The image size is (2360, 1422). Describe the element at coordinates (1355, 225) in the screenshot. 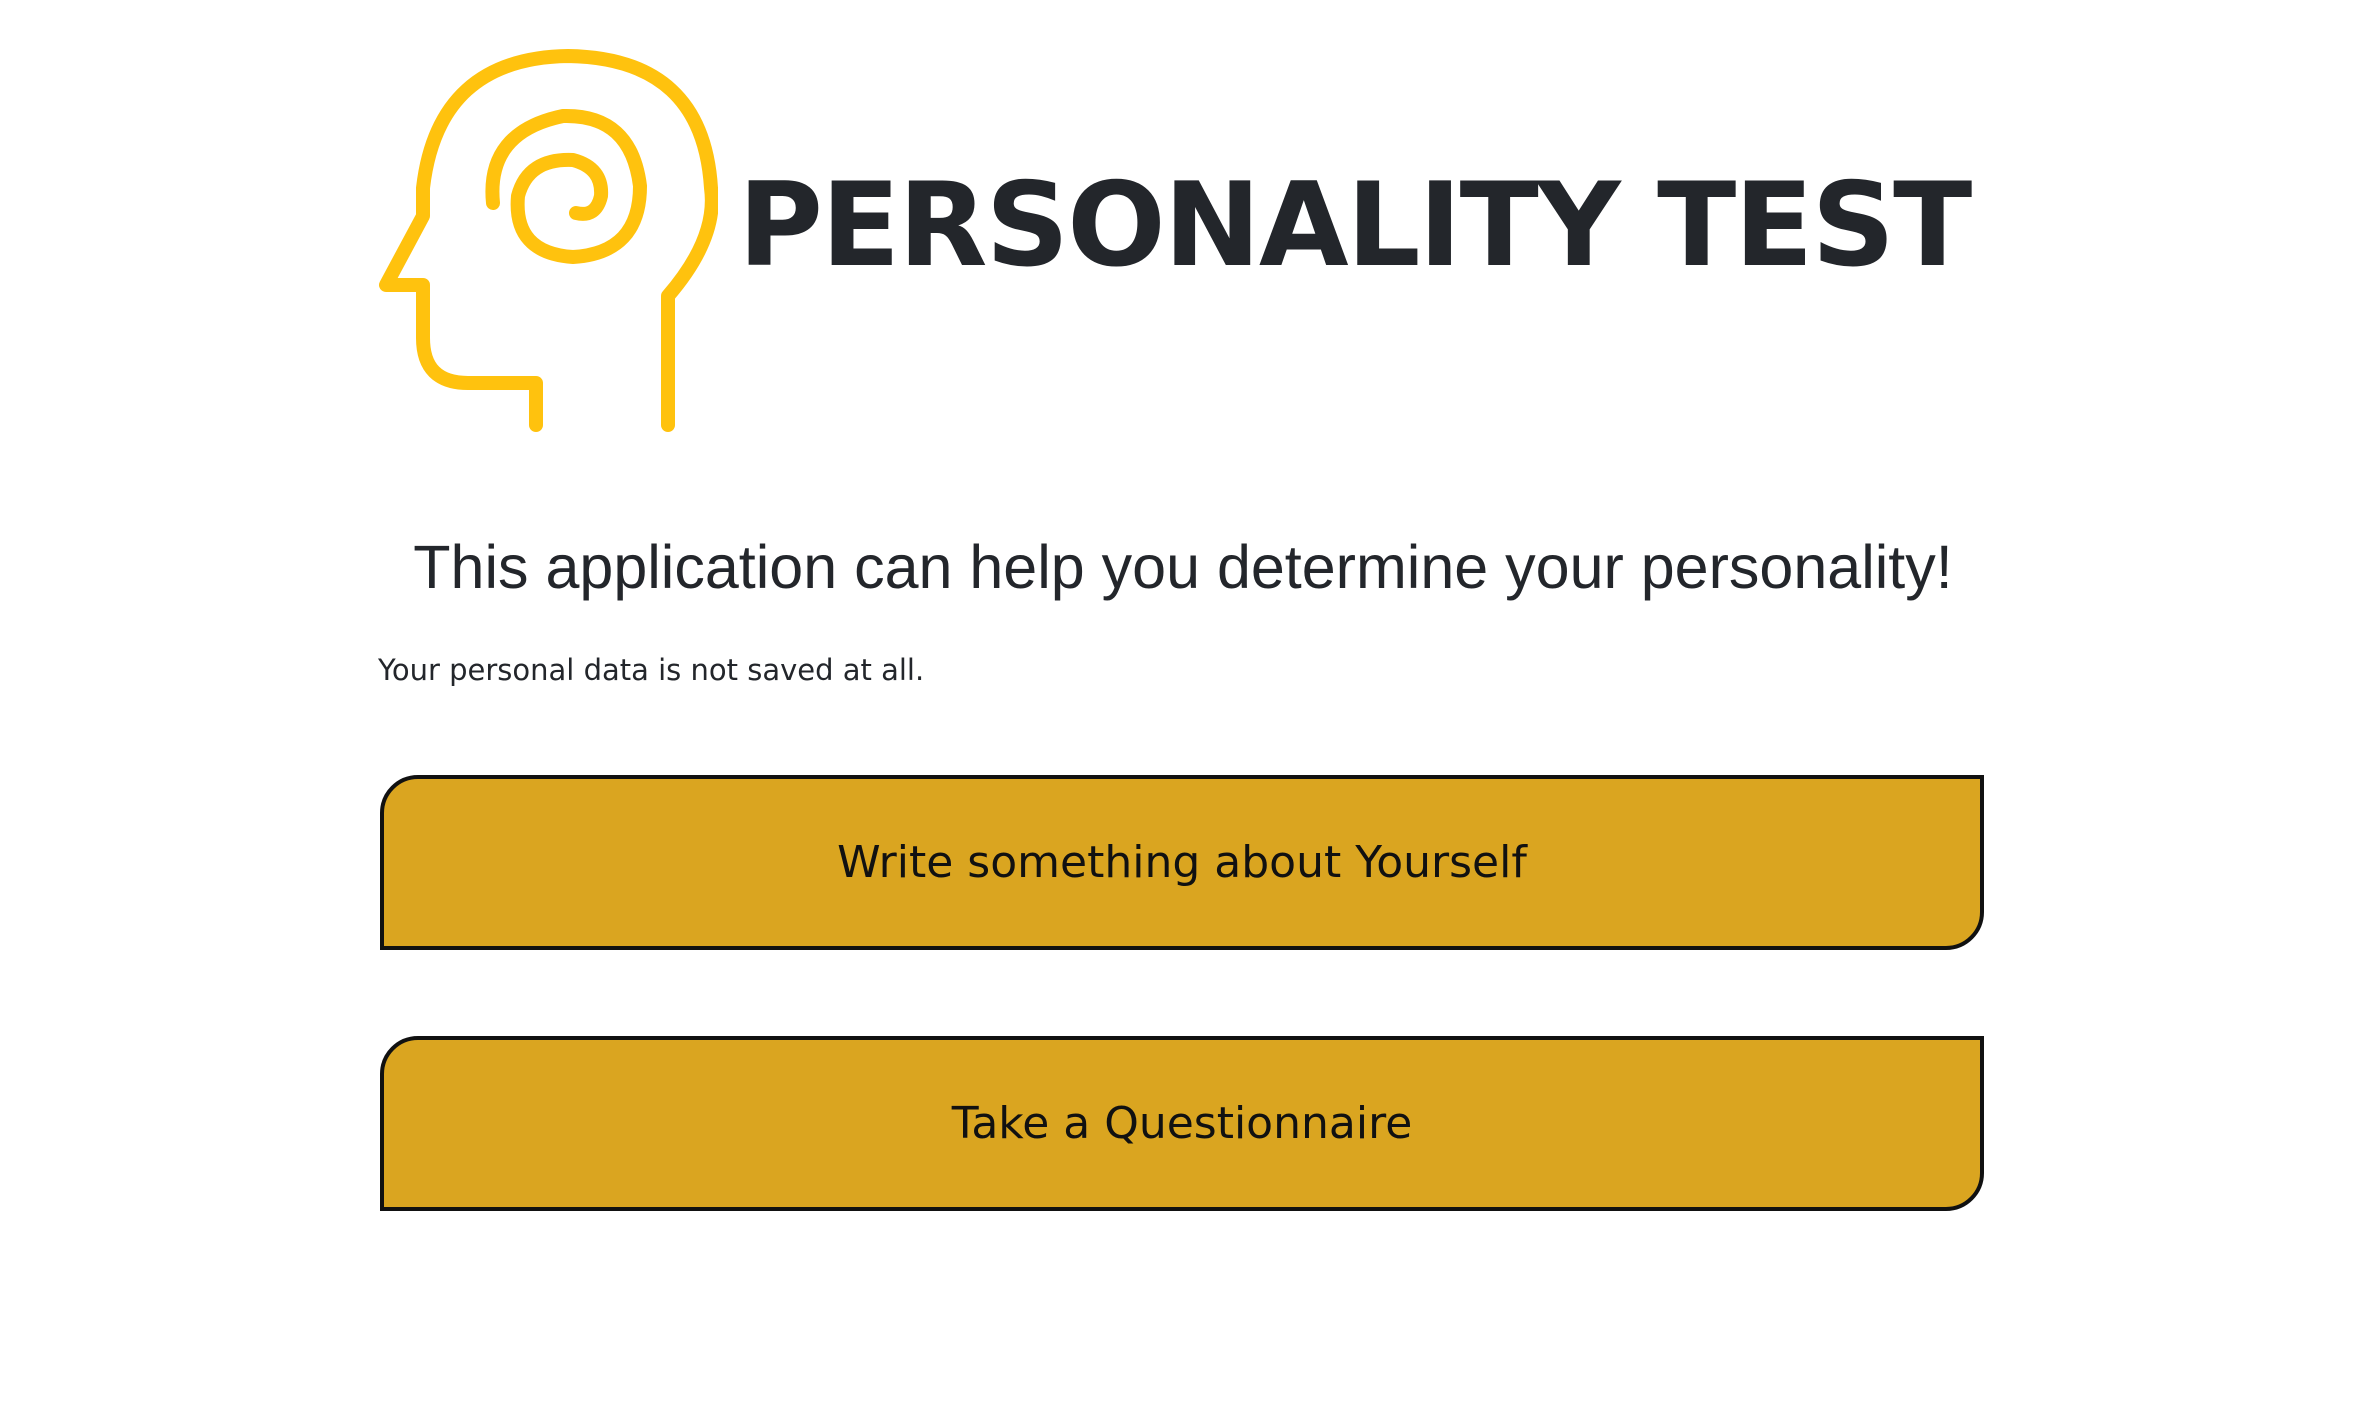

I see `logo-wordmark: PERSONALITY TEST` at that location.